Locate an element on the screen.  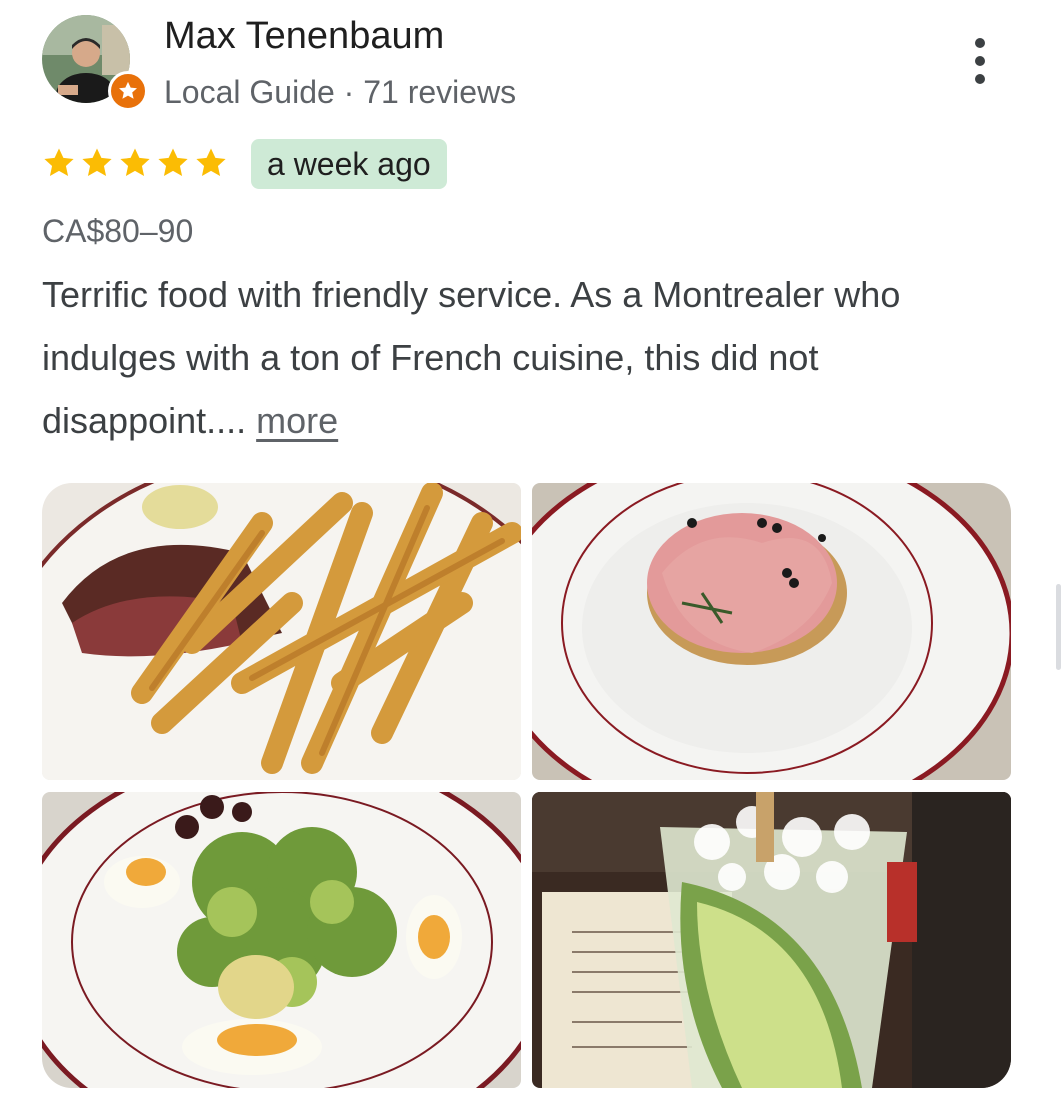
reviewer-meta: Local Guide · 71 reviews is located at coordinates (340, 92).